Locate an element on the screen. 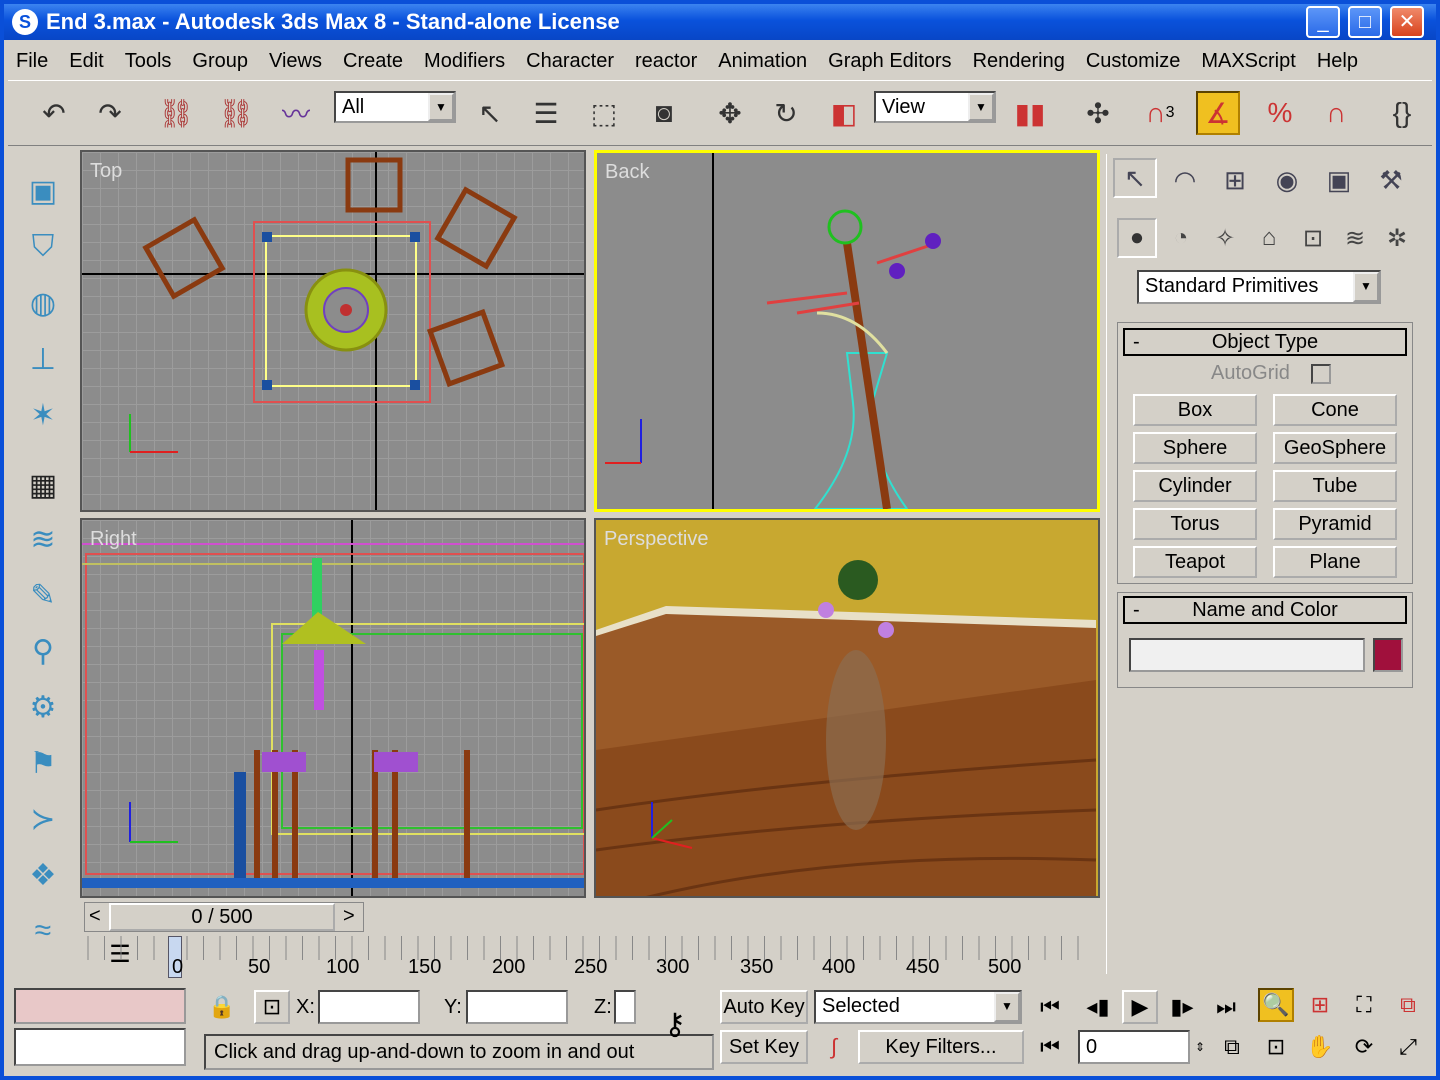  select-by-name-icon: ☰ is located at coordinates (546, 113).